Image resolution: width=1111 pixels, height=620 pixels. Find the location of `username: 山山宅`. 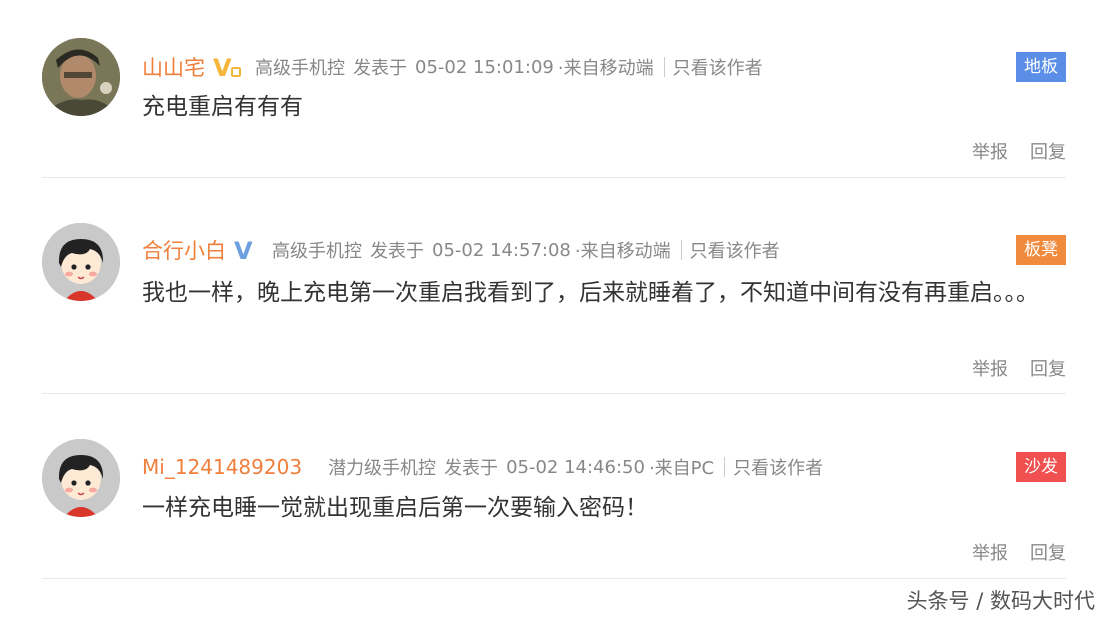

username: 山山宅 is located at coordinates (173, 67).